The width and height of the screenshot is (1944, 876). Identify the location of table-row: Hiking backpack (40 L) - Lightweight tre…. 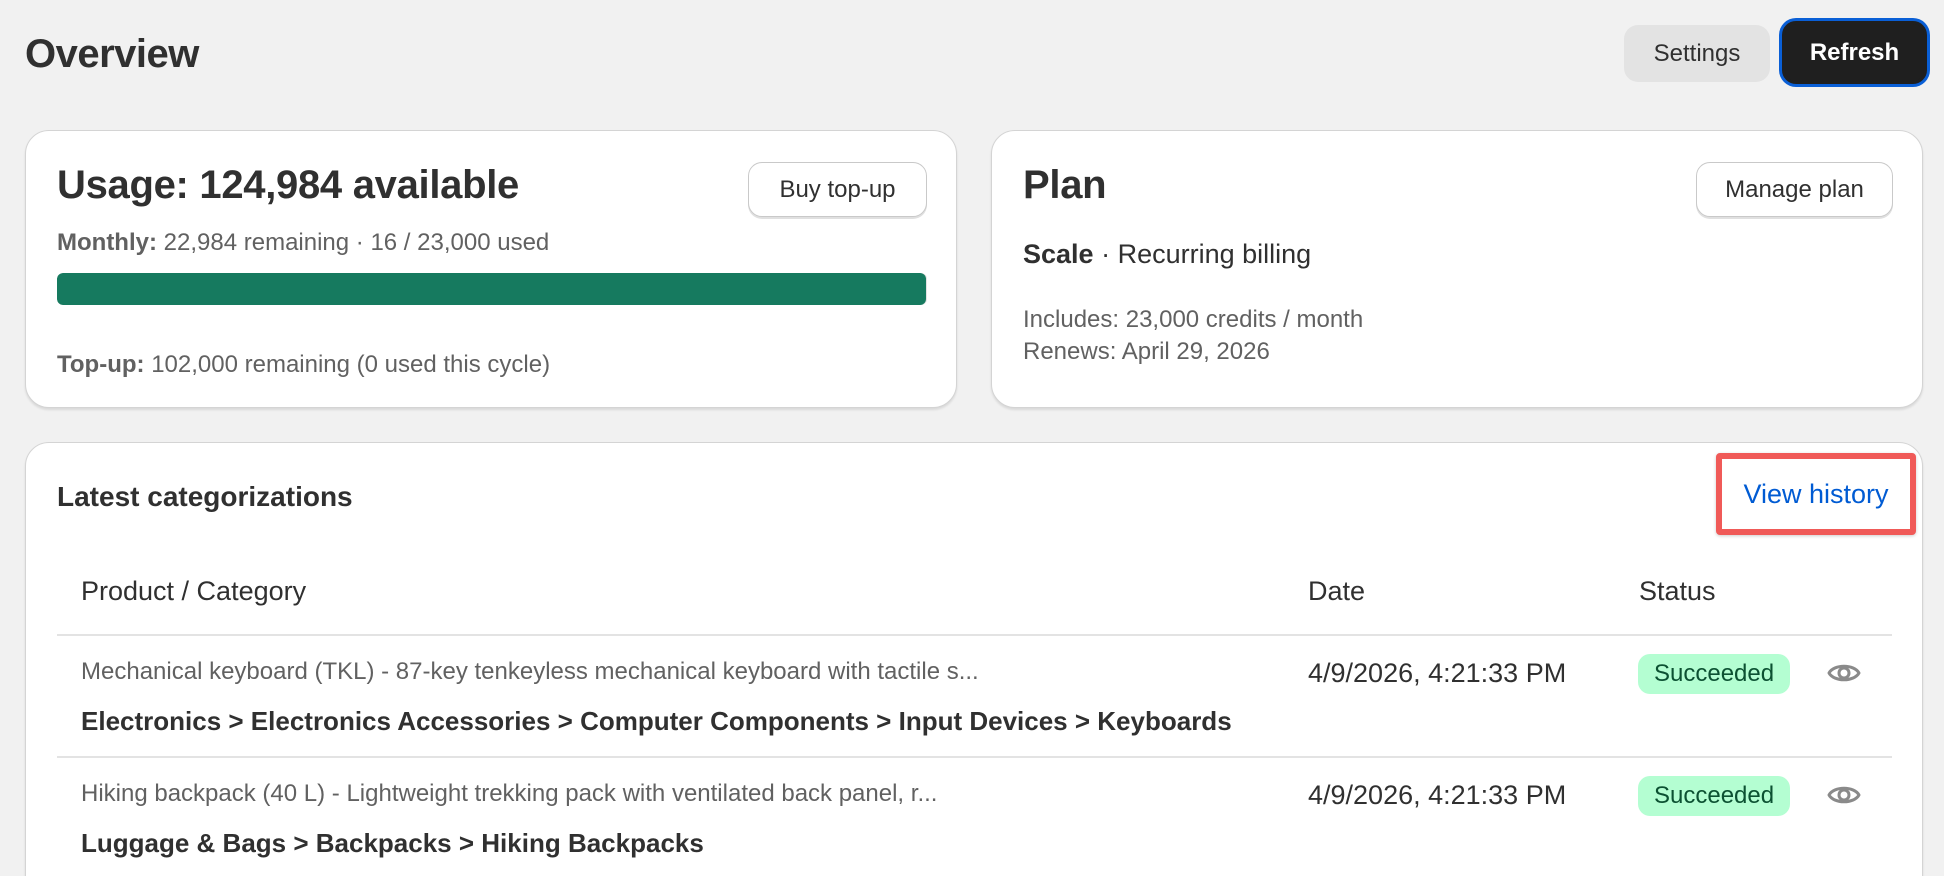
(975, 817).